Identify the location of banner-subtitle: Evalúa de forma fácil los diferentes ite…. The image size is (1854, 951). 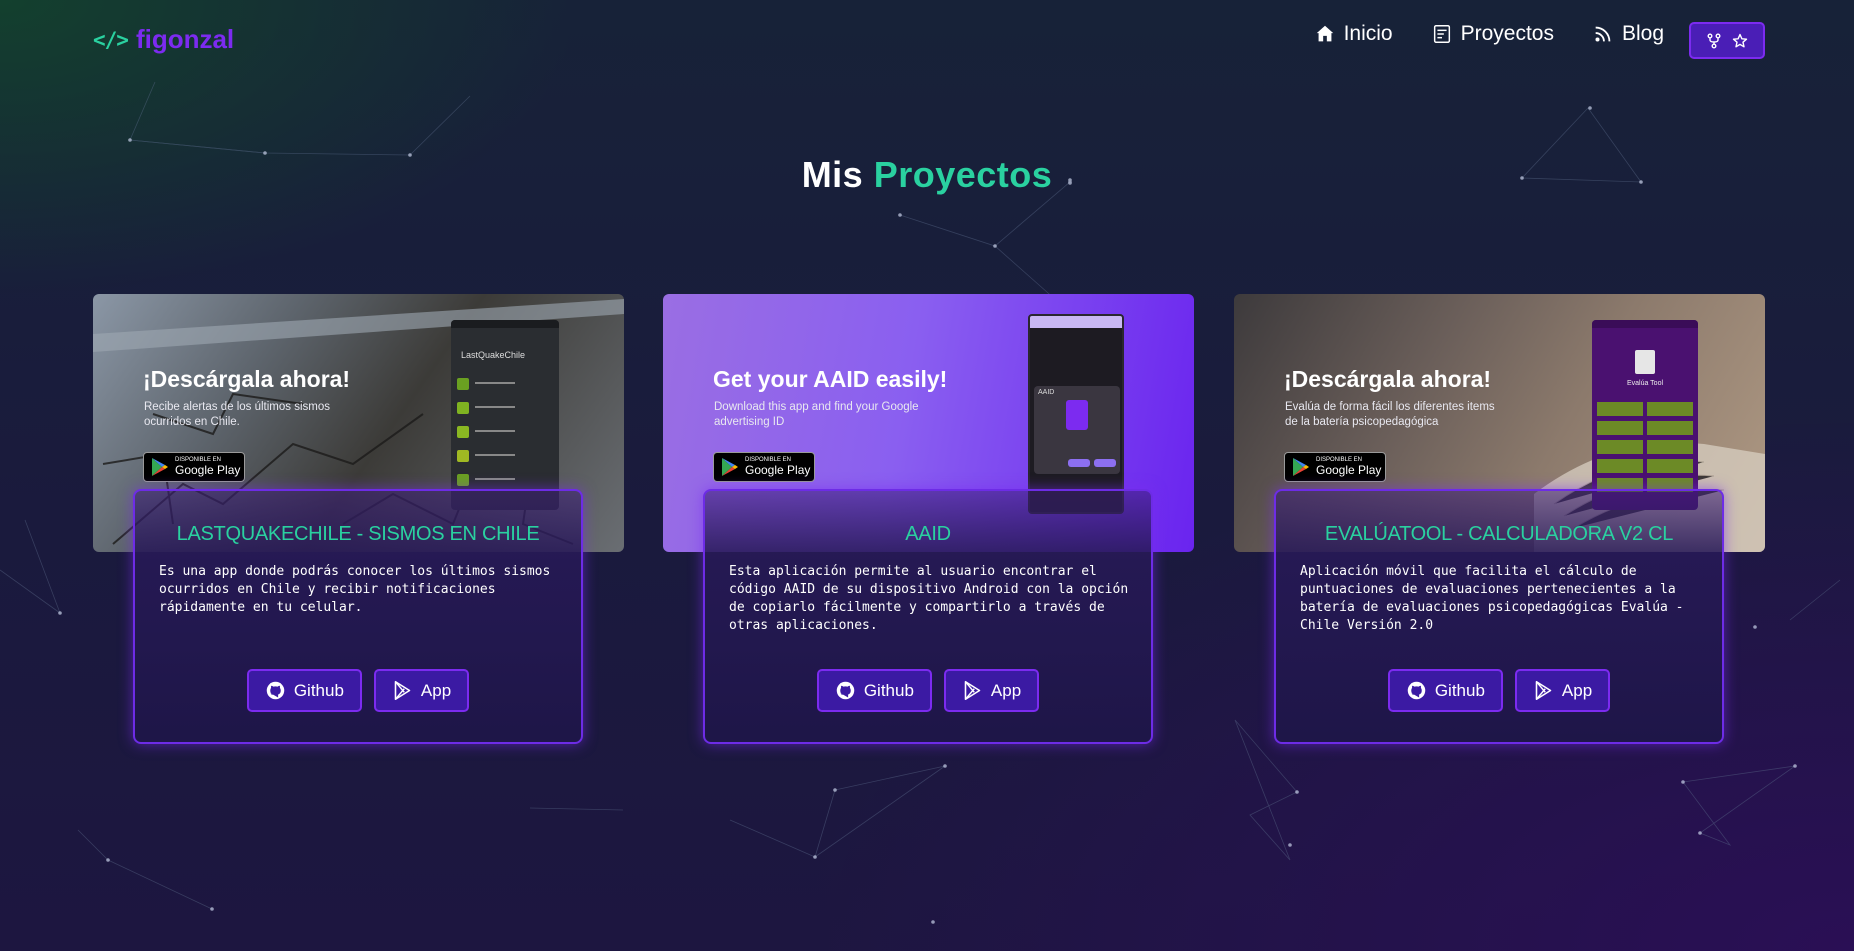
(1390, 414).